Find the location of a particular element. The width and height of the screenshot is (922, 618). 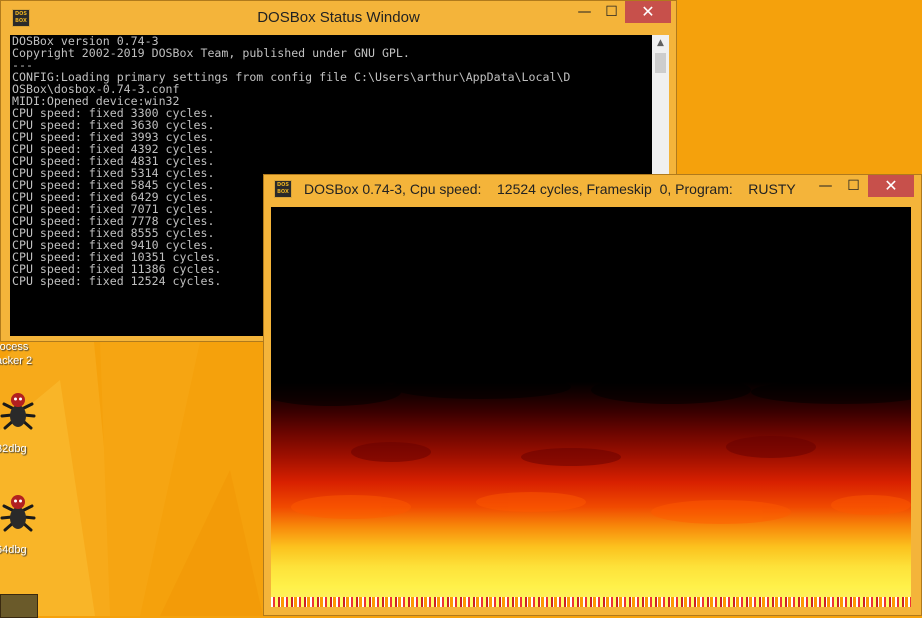

desktop-icon-label: 32dbg is located at coordinates (13, 449).